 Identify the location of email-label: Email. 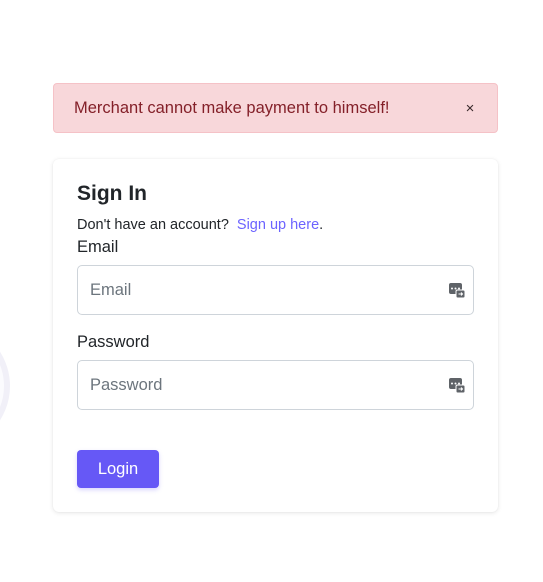
(98, 247).